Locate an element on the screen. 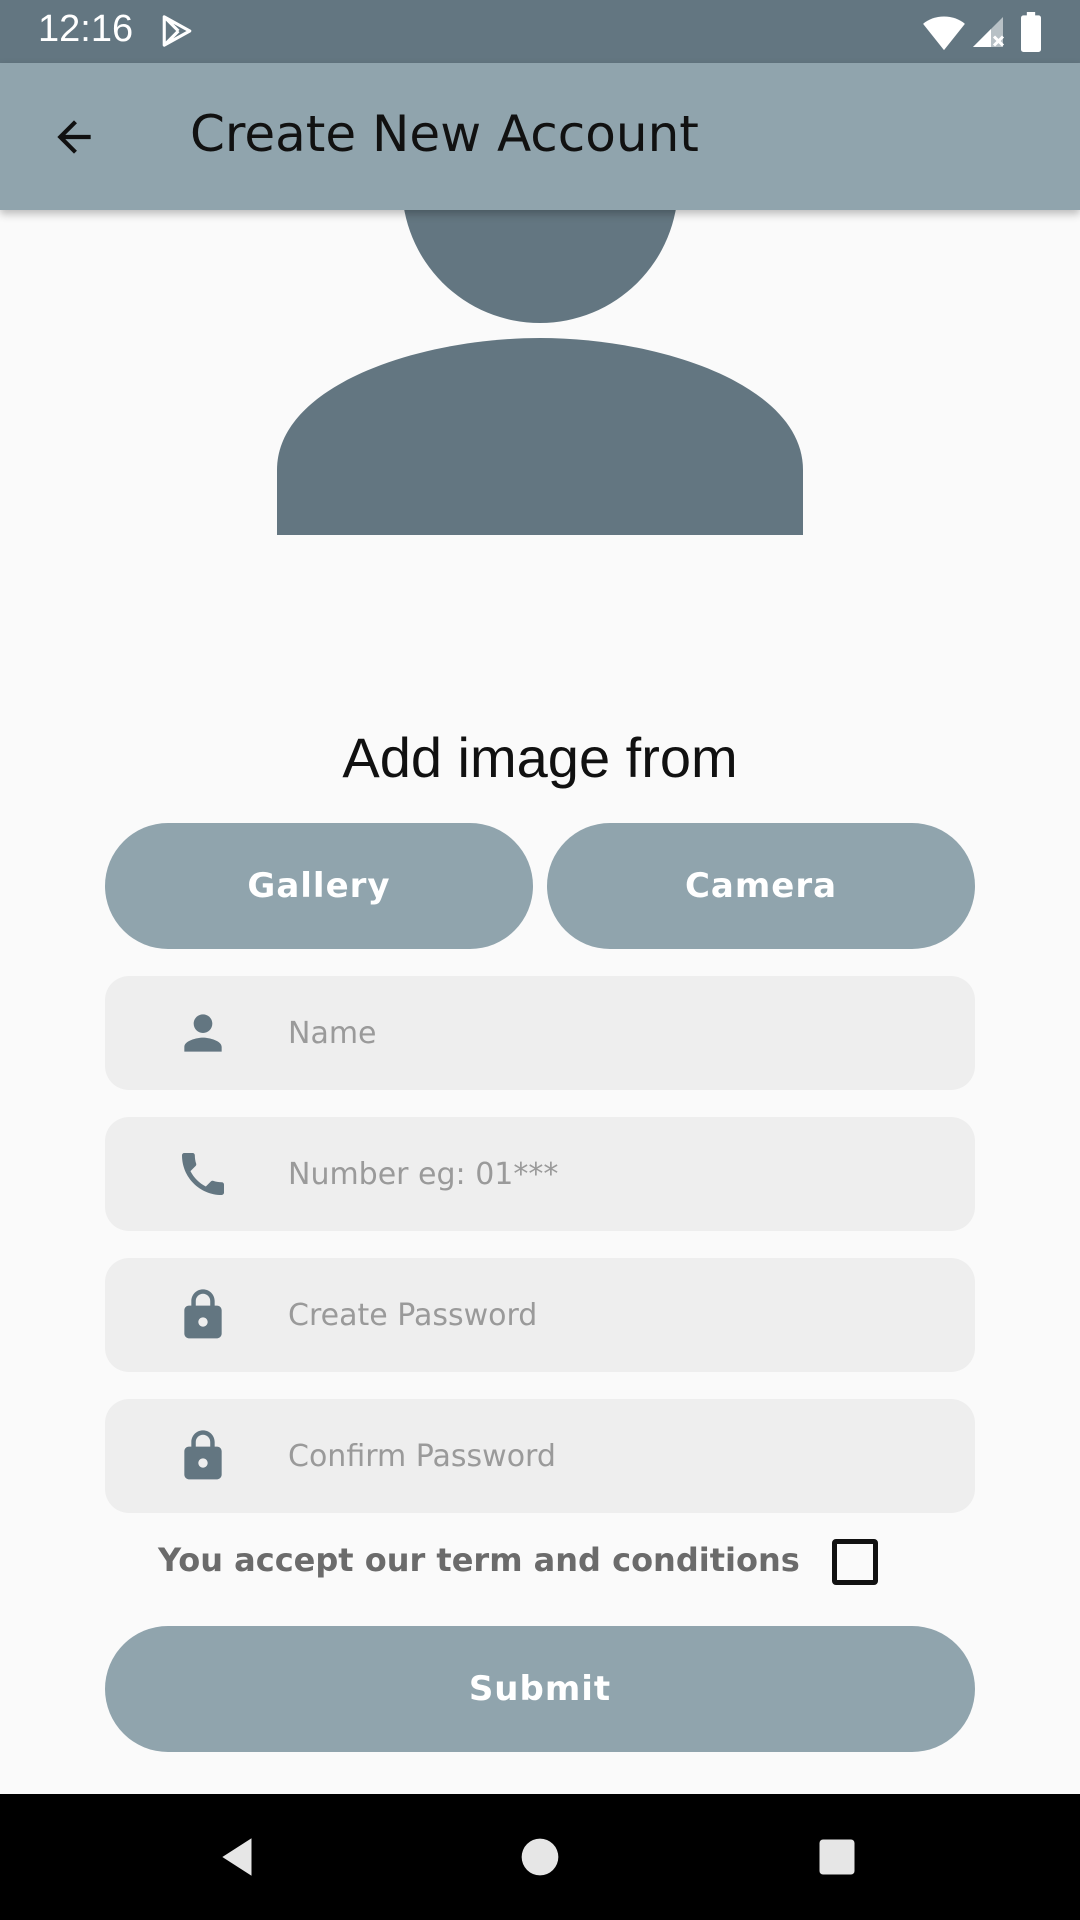 This screenshot has height=1920, width=1080. name-field is located at coordinates (540, 1033).